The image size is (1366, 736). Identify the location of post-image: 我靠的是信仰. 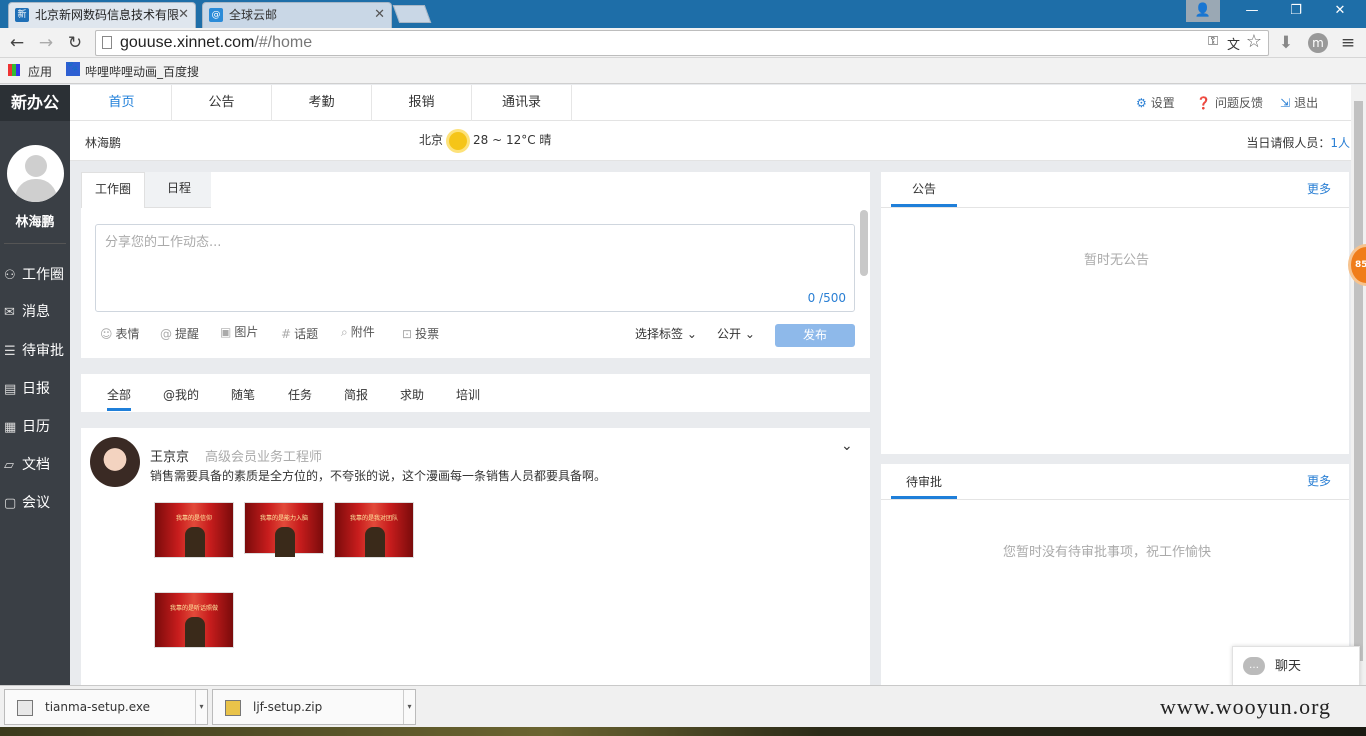
(194, 530).